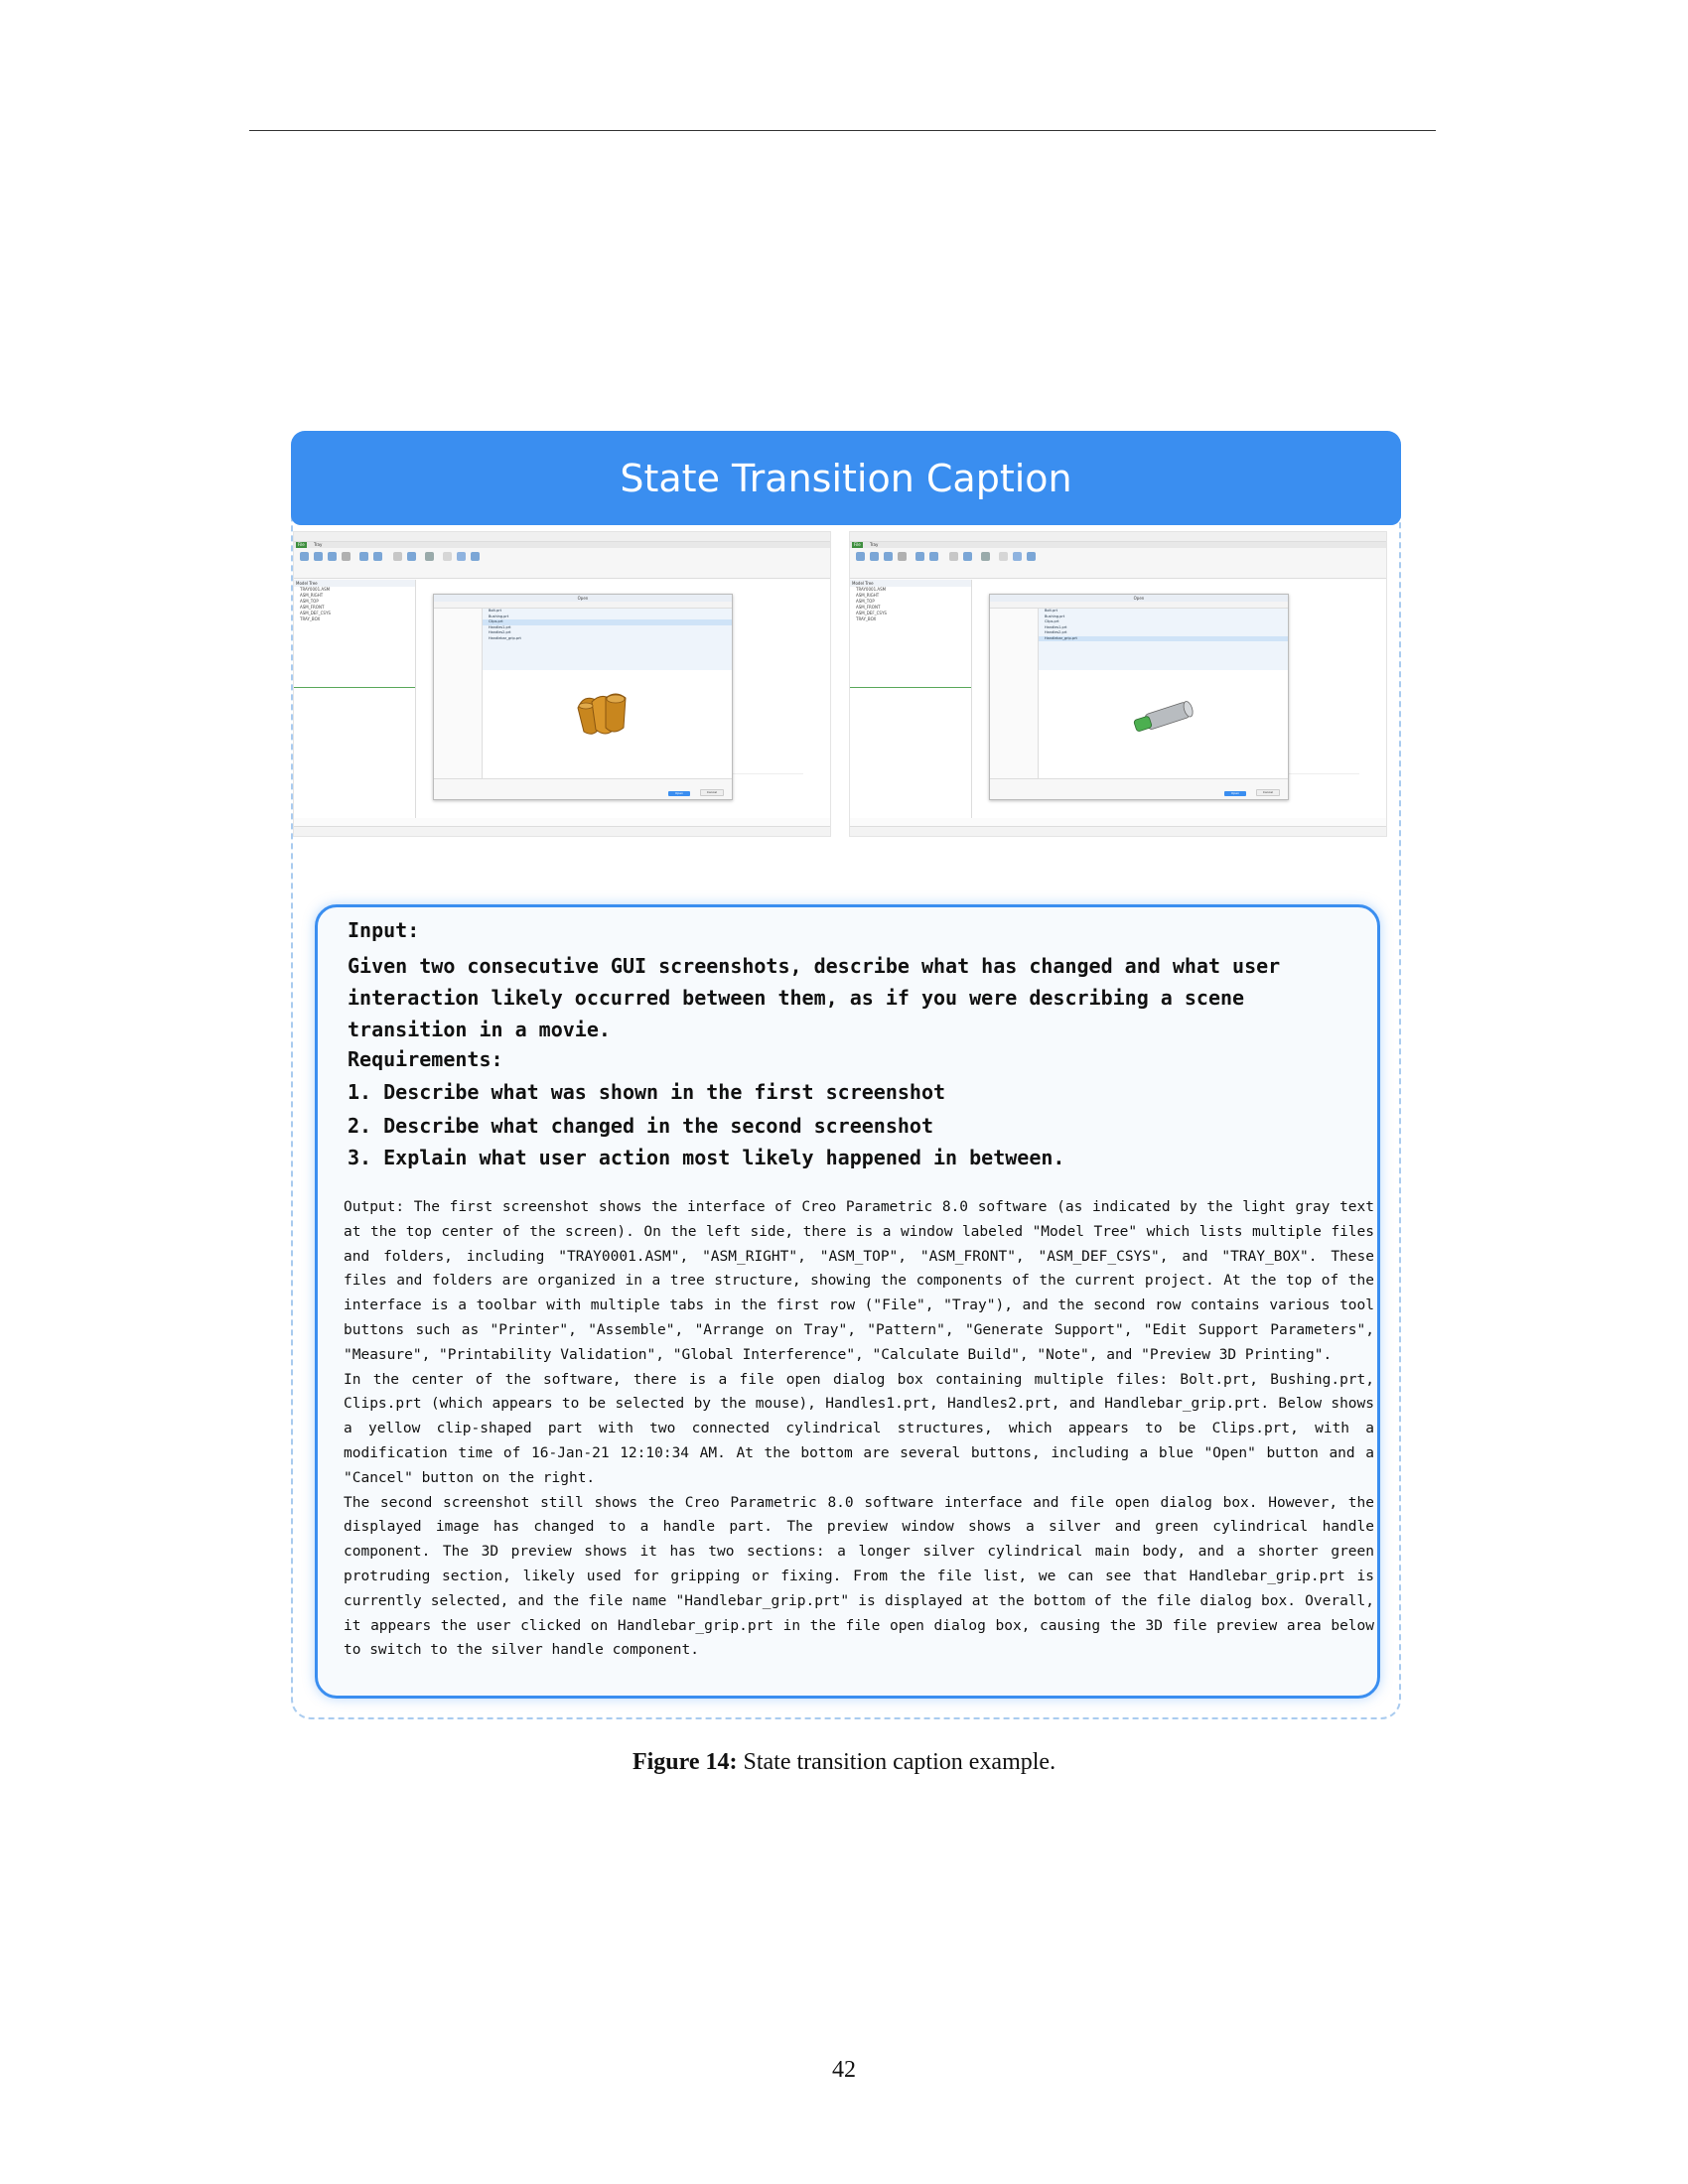 The width and height of the screenshot is (1688, 2184). Describe the element at coordinates (685, 1762) in the screenshot. I see `figure-label: Figure 14:` at that location.